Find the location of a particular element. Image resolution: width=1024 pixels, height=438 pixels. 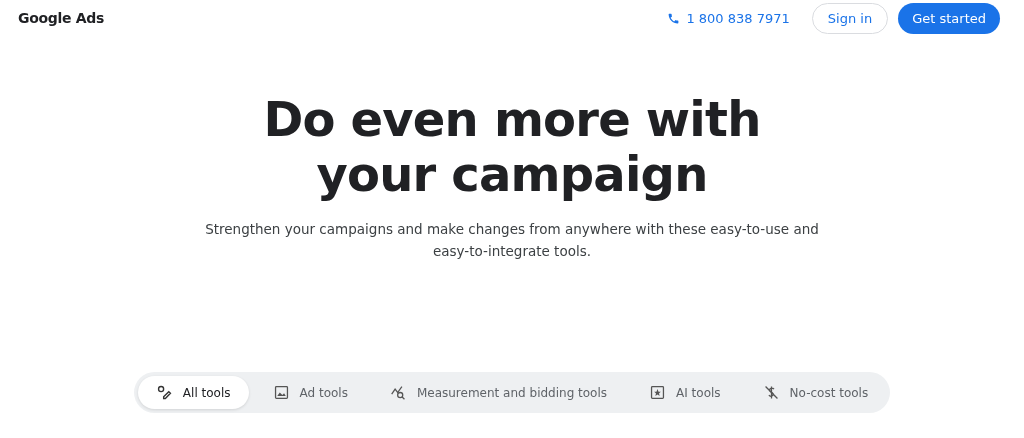

tool-tab: Measurement and bidding tools is located at coordinates (498, 392).